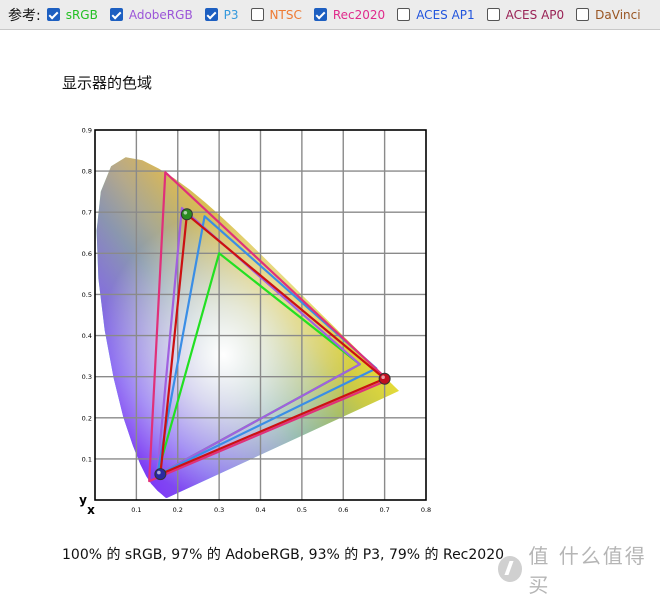  I want to click on x-tick-label: 0.5, so click(302, 510).